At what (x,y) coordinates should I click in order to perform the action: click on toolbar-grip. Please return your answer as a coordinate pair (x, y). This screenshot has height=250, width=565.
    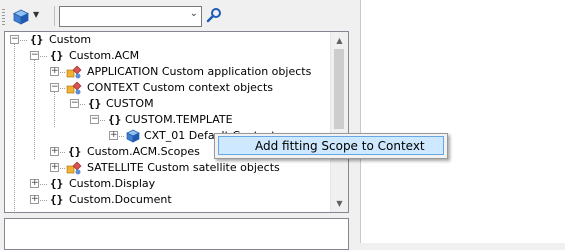
    Looking at the image, I should click on (3, 17).